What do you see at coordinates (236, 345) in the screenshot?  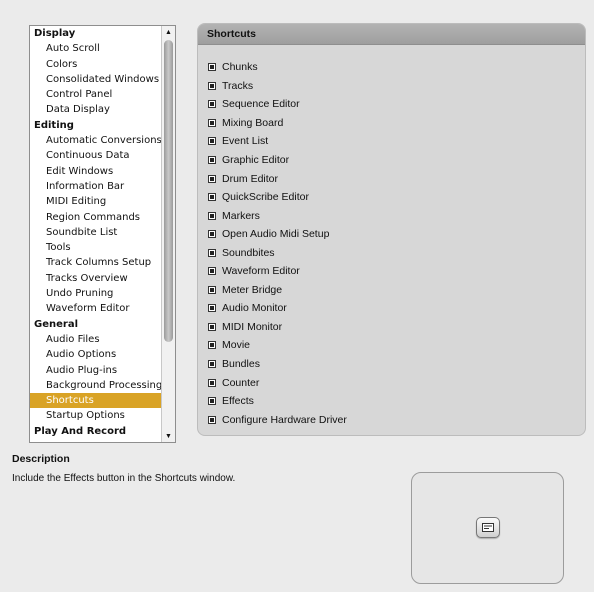 I see `checkbox-label: Movie` at bounding box center [236, 345].